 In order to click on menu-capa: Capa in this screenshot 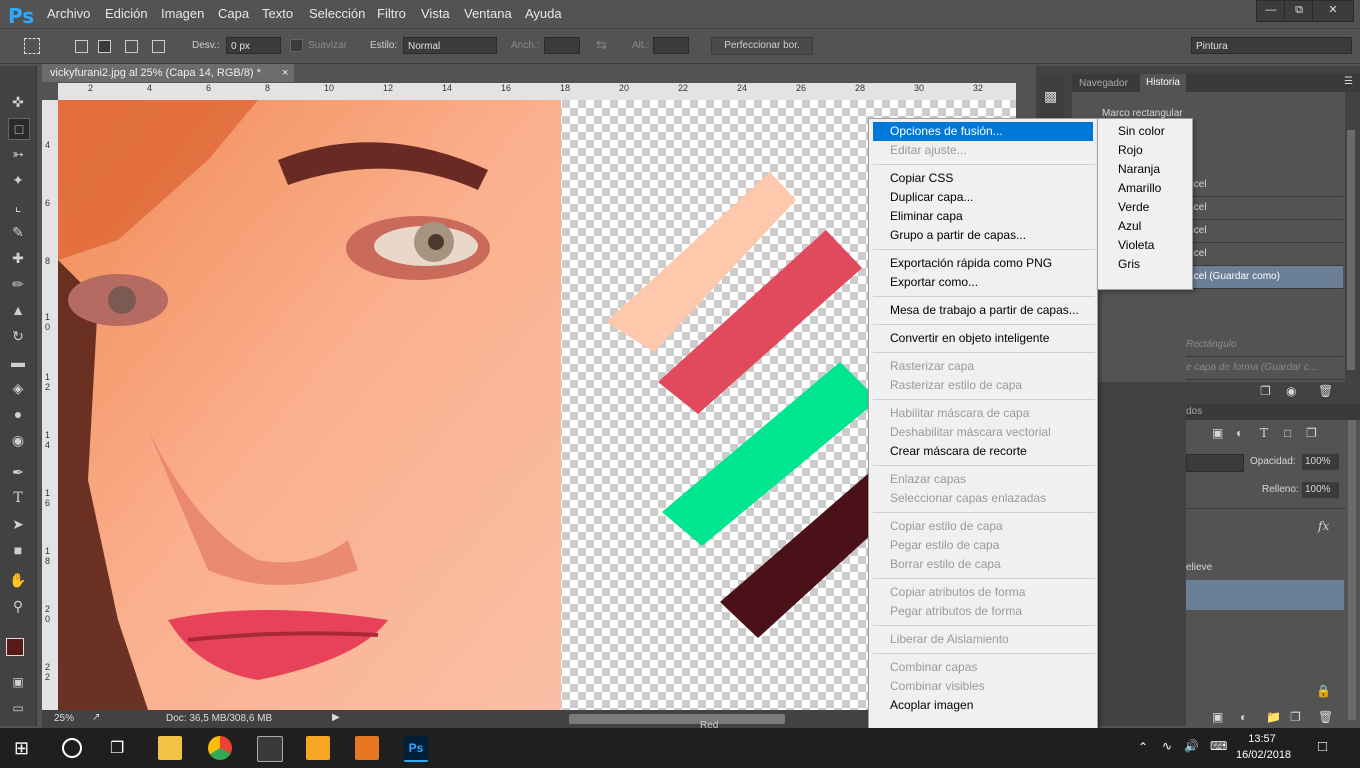, I will do `click(233, 13)`.